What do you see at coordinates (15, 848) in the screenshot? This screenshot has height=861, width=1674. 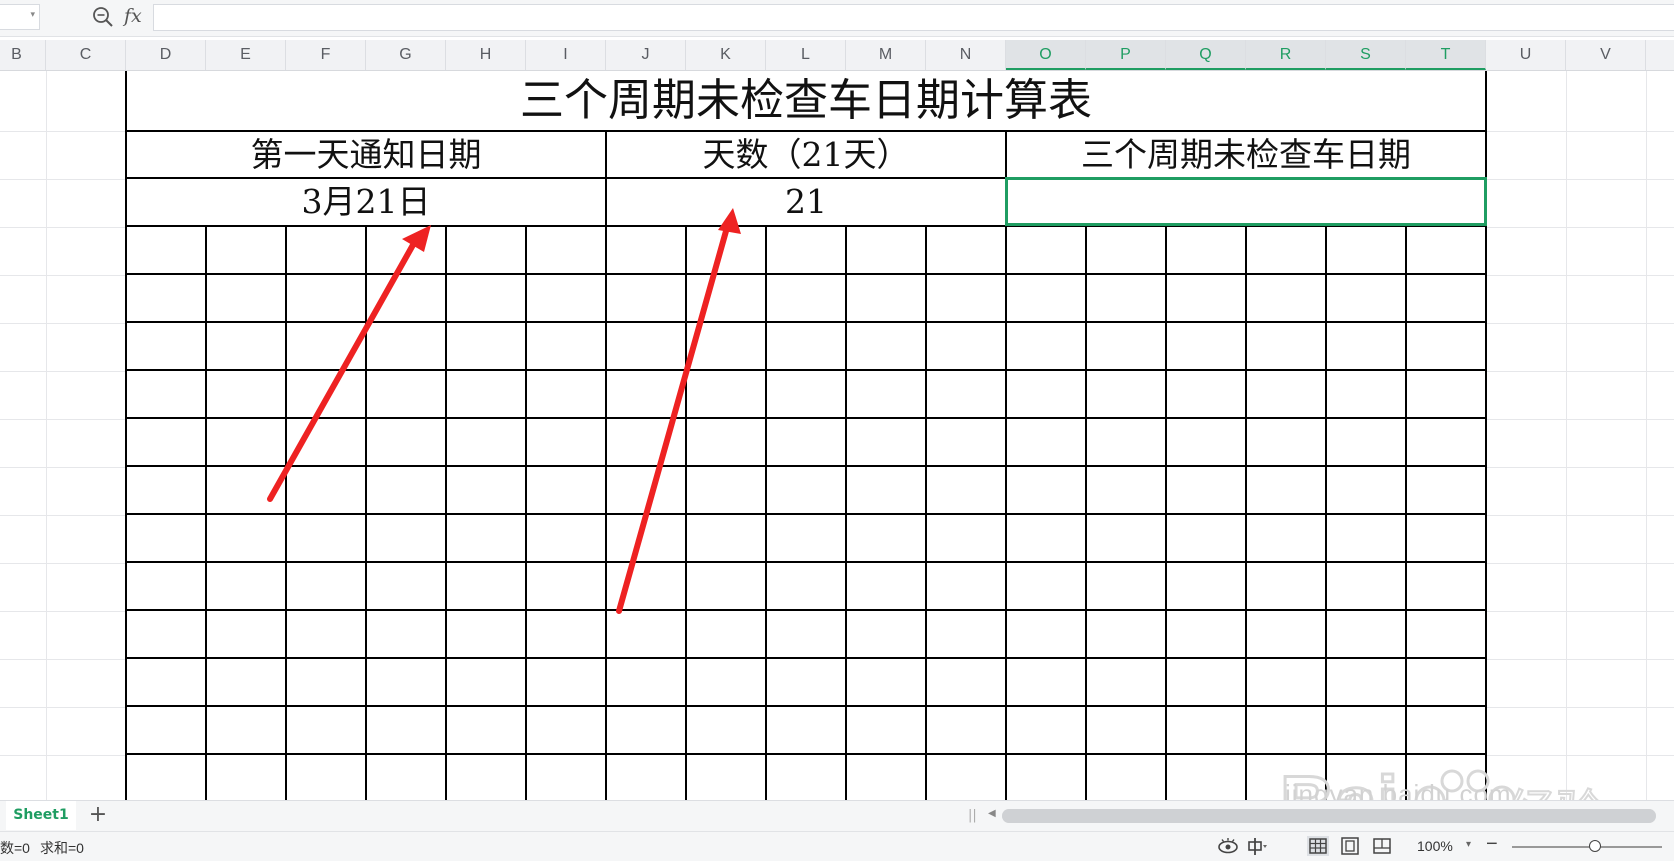 I see `status-count: 数=0` at bounding box center [15, 848].